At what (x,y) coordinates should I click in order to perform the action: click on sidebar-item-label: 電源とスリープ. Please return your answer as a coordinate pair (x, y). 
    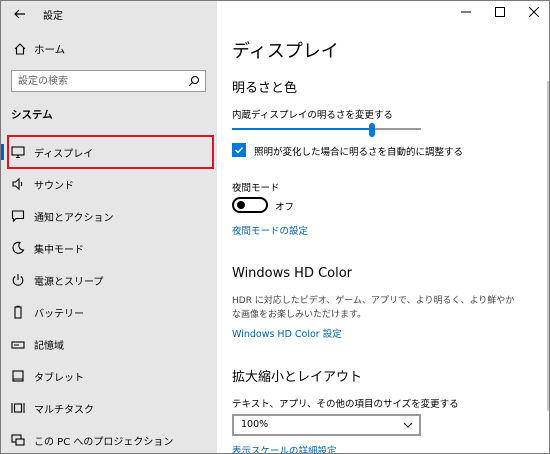
    Looking at the image, I should click on (69, 282).